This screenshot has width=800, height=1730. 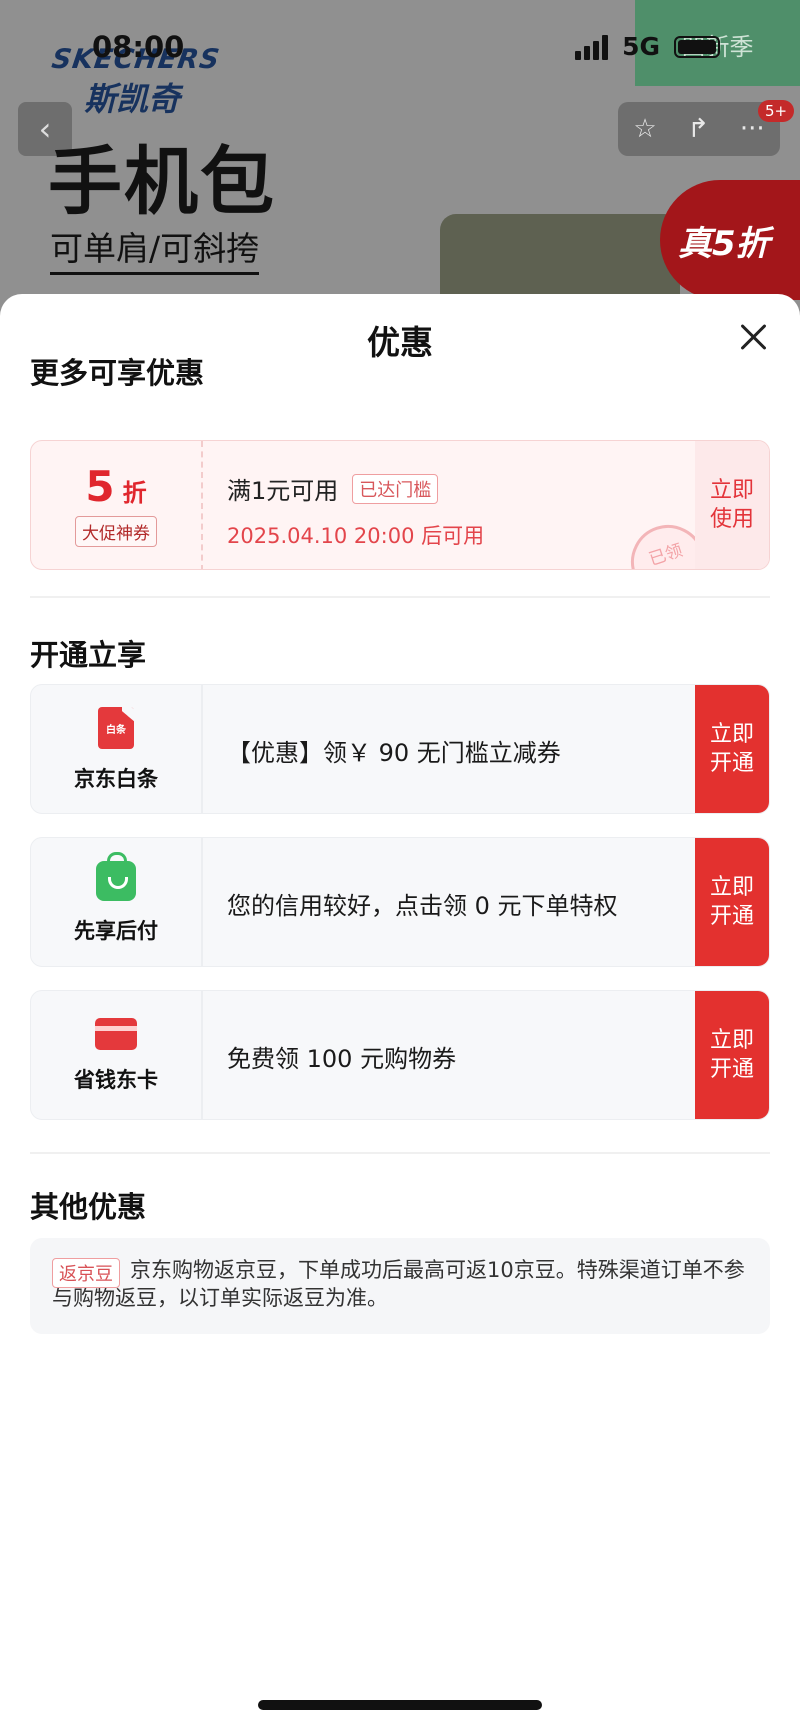 I want to click on section-title-activate: 开通立享, so click(x=88, y=655).